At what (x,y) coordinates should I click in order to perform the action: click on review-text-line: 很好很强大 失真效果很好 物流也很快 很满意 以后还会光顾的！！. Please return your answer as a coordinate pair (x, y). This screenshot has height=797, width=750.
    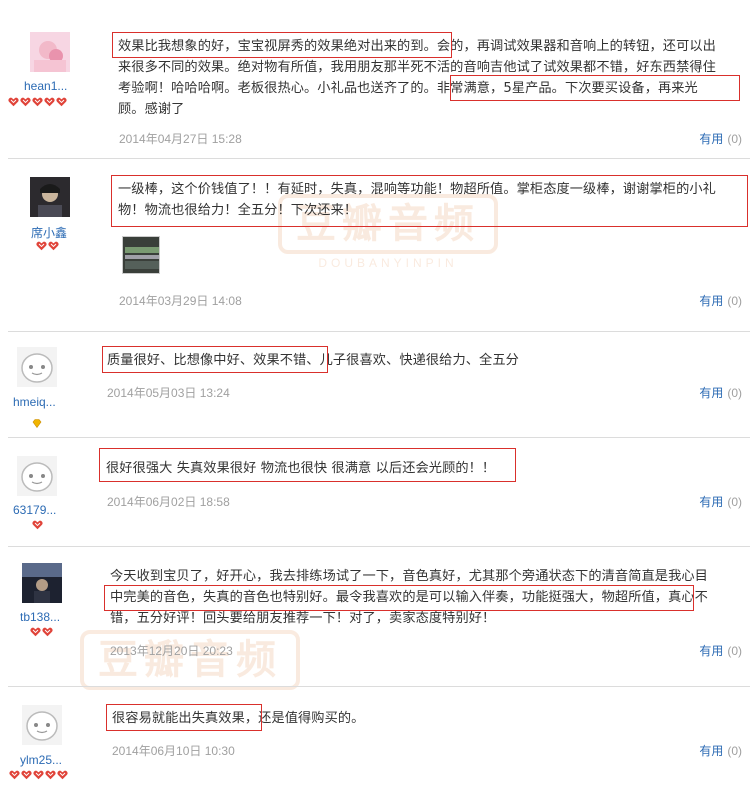
    Looking at the image, I should click on (301, 468).